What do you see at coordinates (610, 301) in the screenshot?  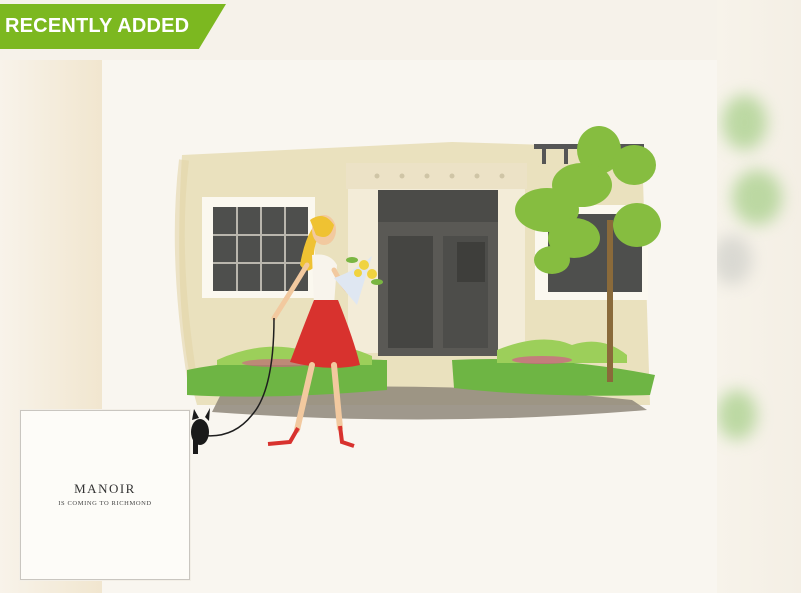 I see `tree-trunk` at bounding box center [610, 301].